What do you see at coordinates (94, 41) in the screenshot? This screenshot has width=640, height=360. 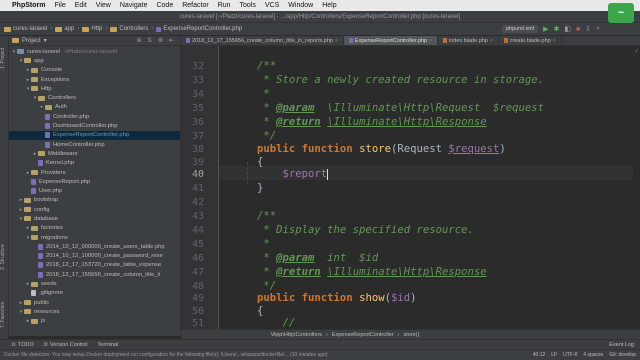 I see `project-panel-header: Project ▾ ⊕ ⇅ ⚙ ⇤` at bounding box center [94, 41].